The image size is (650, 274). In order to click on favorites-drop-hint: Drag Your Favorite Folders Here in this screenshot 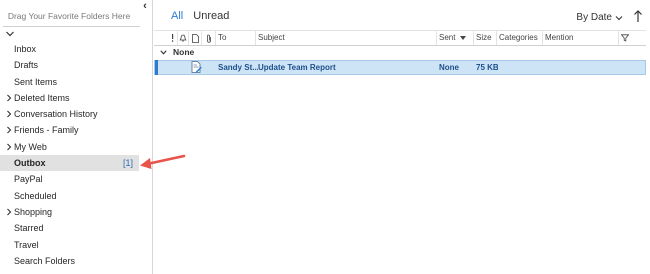, I will do `click(69, 16)`.